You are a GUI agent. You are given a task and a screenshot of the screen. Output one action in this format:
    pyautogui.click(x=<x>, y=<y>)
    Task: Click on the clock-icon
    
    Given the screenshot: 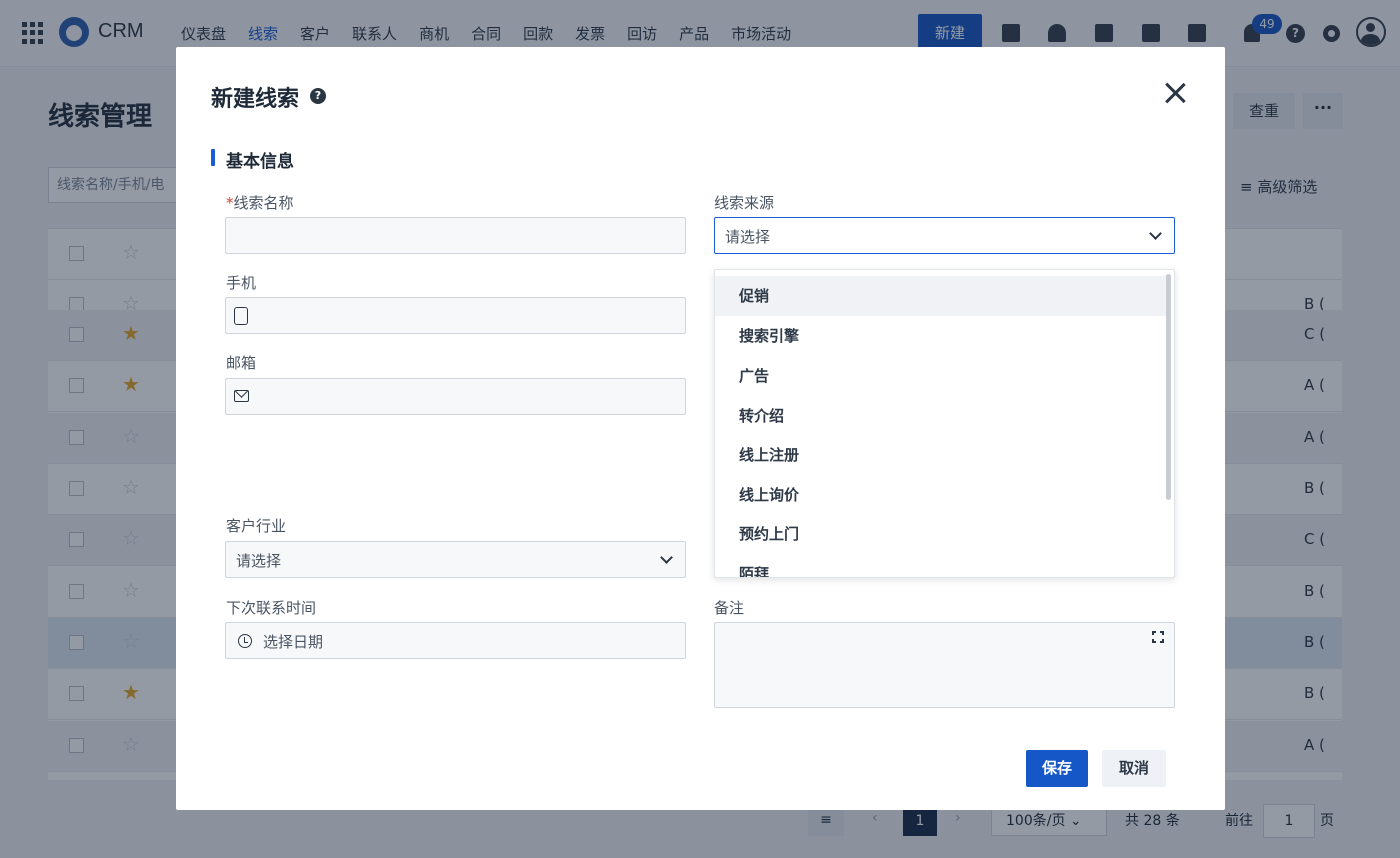 What is the action you would take?
    pyautogui.click(x=245, y=641)
    